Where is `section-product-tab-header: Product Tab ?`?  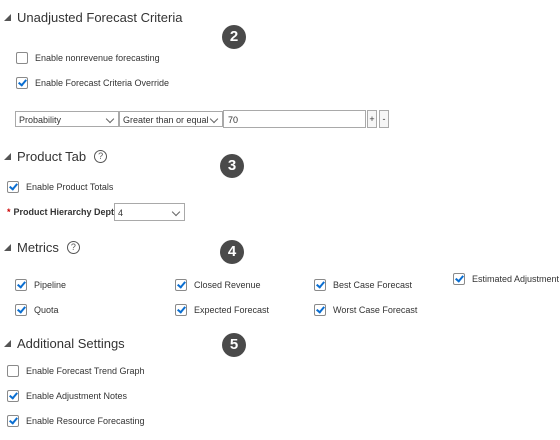
section-product-tab-header: Product Tab ? is located at coordinates (56, 156).